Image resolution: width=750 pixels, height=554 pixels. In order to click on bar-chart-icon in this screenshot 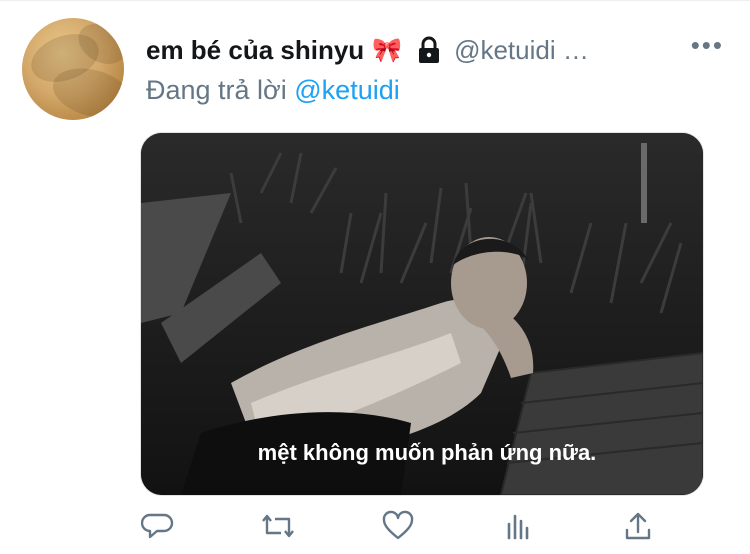, I will do `click(518, 528)`.